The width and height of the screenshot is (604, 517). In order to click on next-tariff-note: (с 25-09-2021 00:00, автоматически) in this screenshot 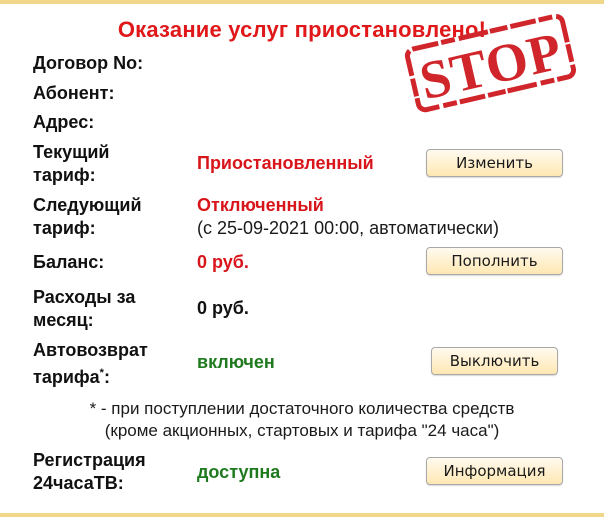, I will do `click(348, 228)`.